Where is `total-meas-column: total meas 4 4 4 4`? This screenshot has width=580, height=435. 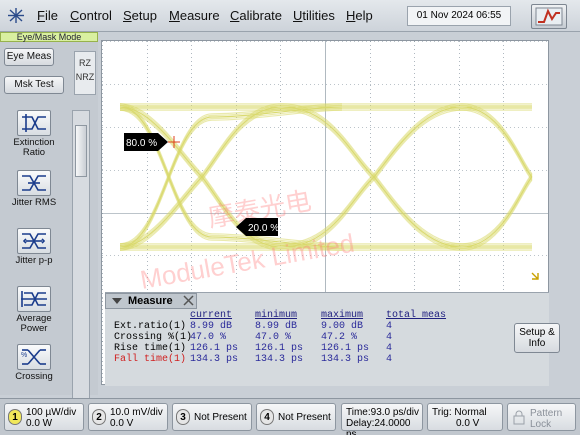
total-meas-column: total meas 4 4 4 4 is located at coordinates (416, 337).